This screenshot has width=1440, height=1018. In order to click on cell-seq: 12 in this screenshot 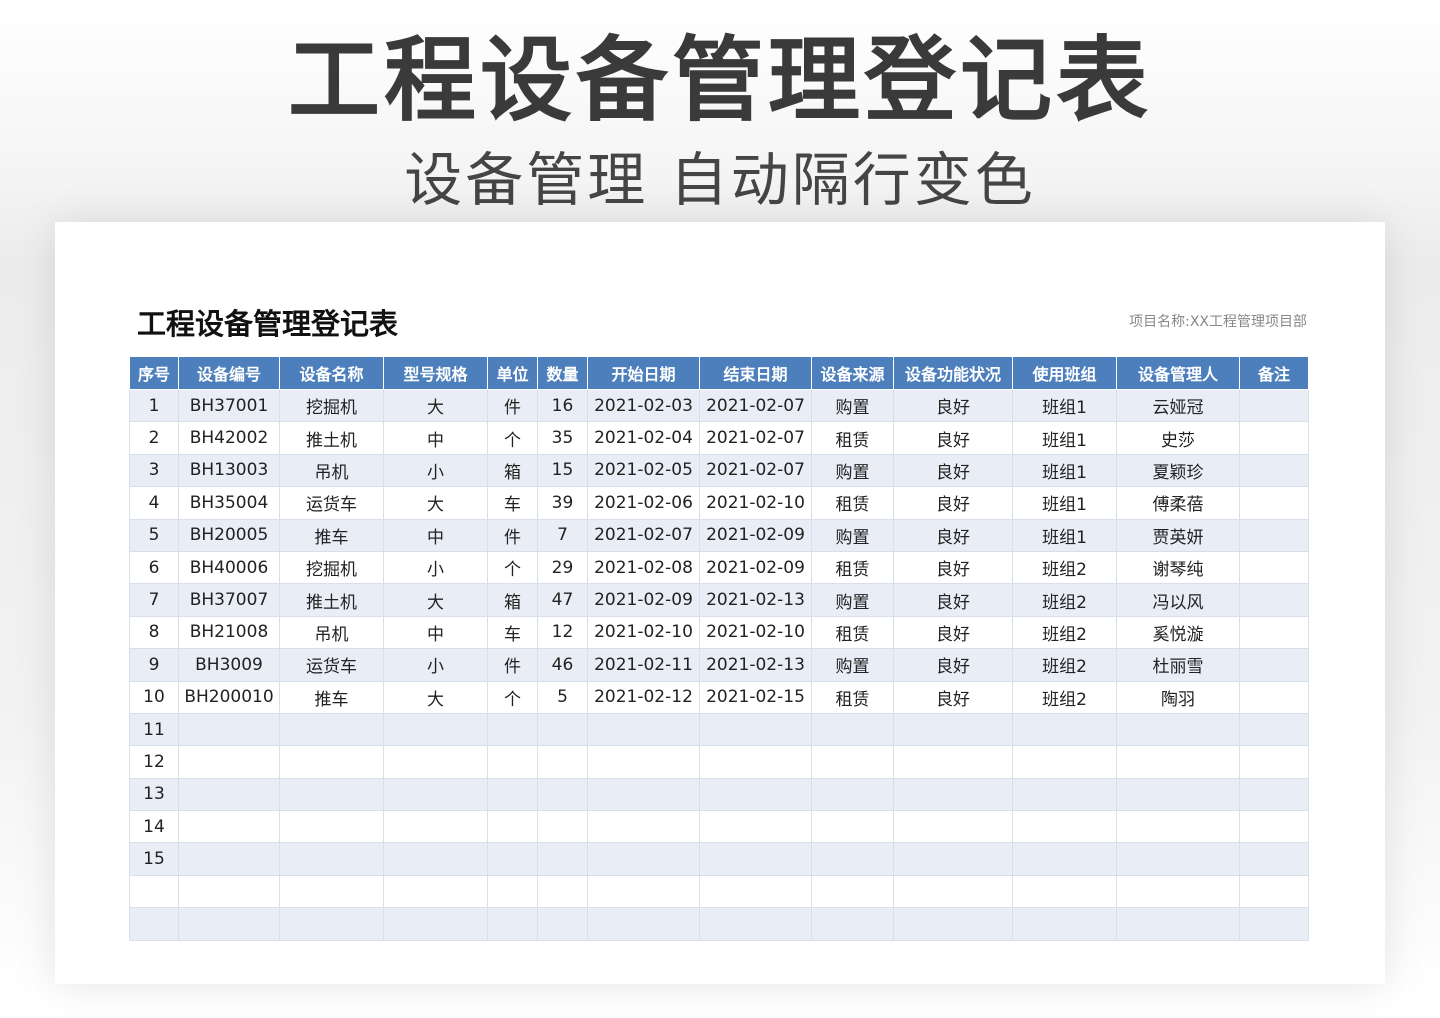, I will do `click(154, 762)`.